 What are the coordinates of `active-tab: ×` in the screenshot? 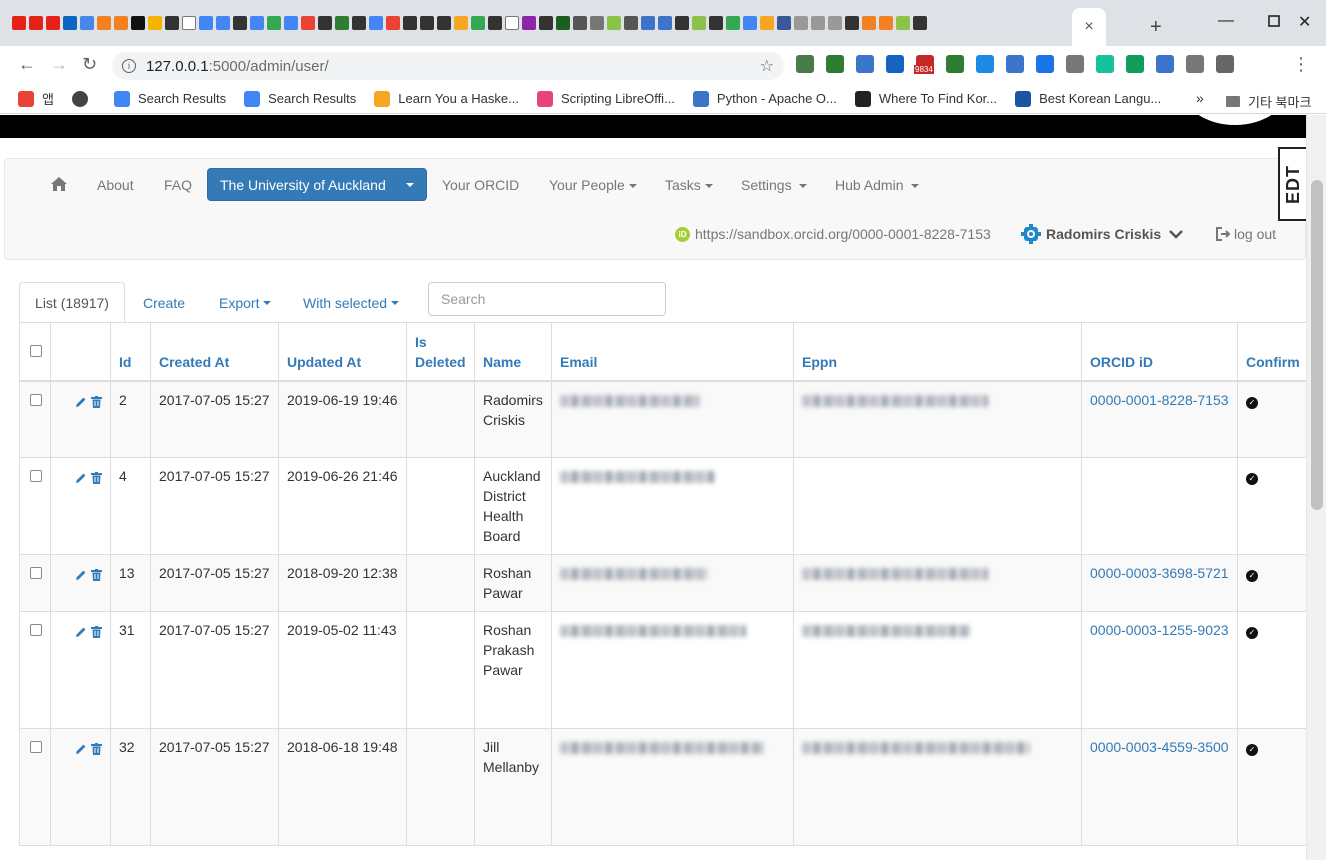 It's located at (1089, 27).